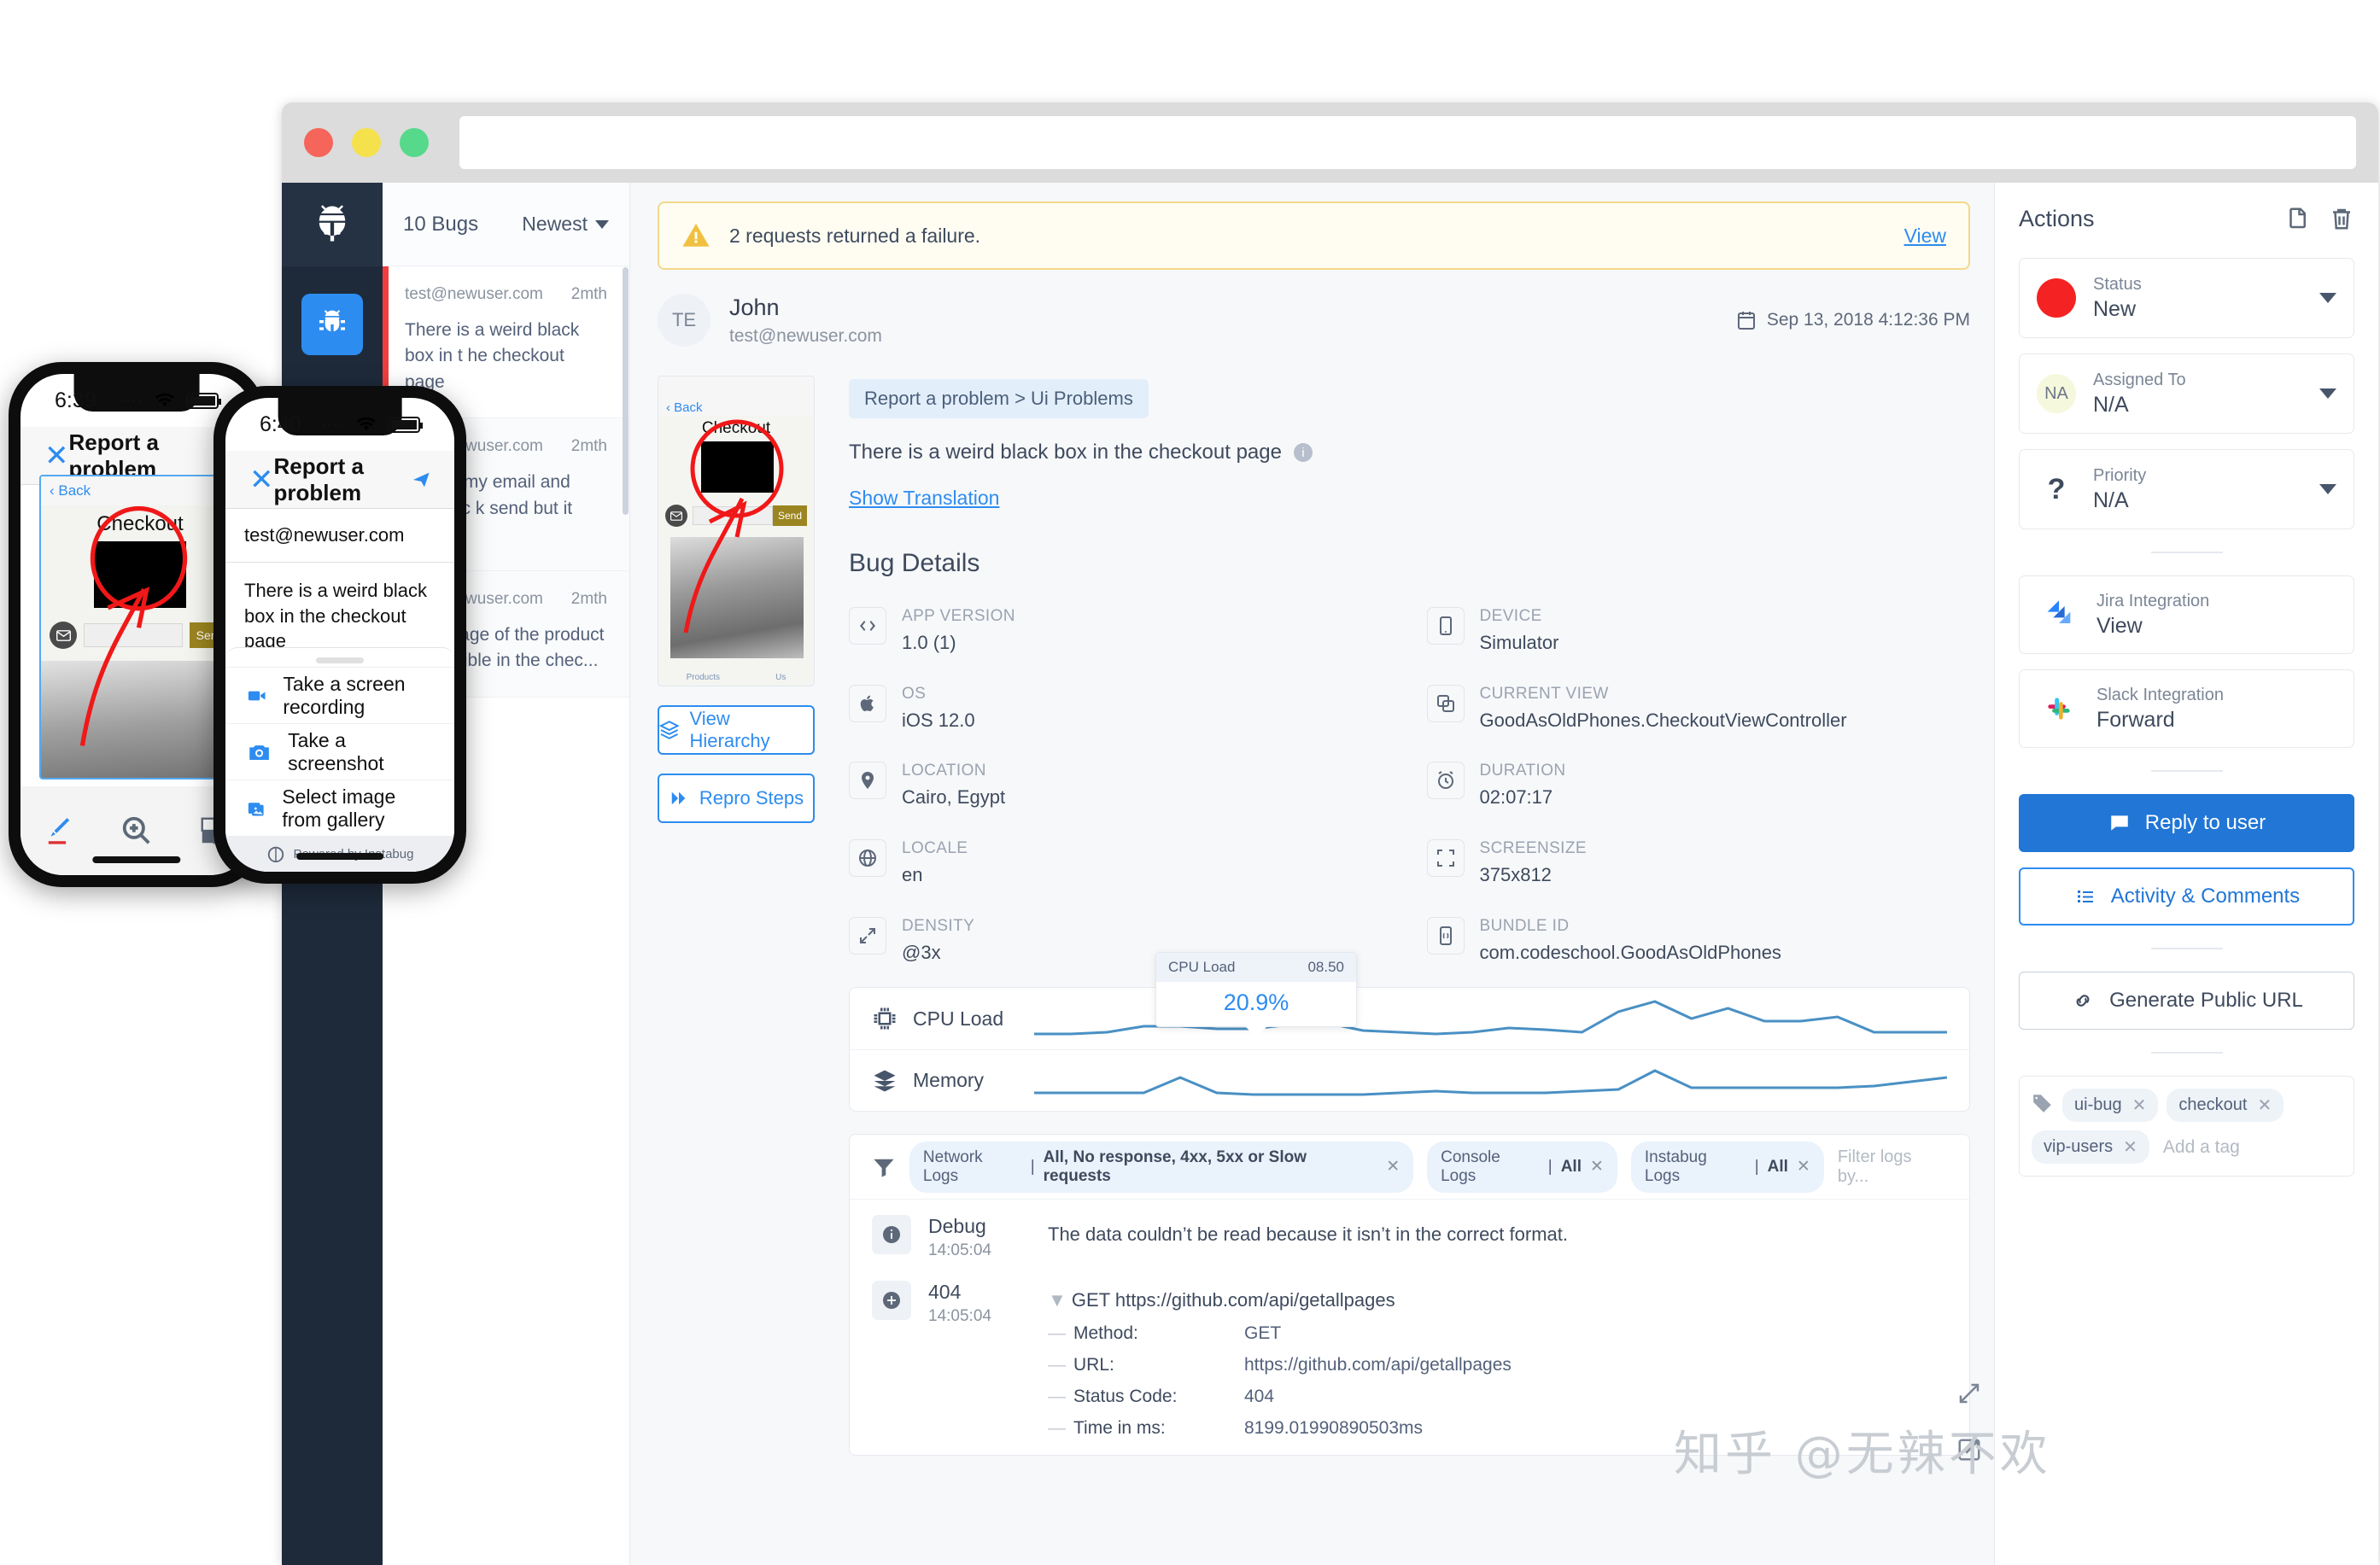 This screenshot has height=1565, width=2380. Describe the element at coordinates (333, 424) in the screenshot. I see `signal-dots-icon: ••••` at that location.